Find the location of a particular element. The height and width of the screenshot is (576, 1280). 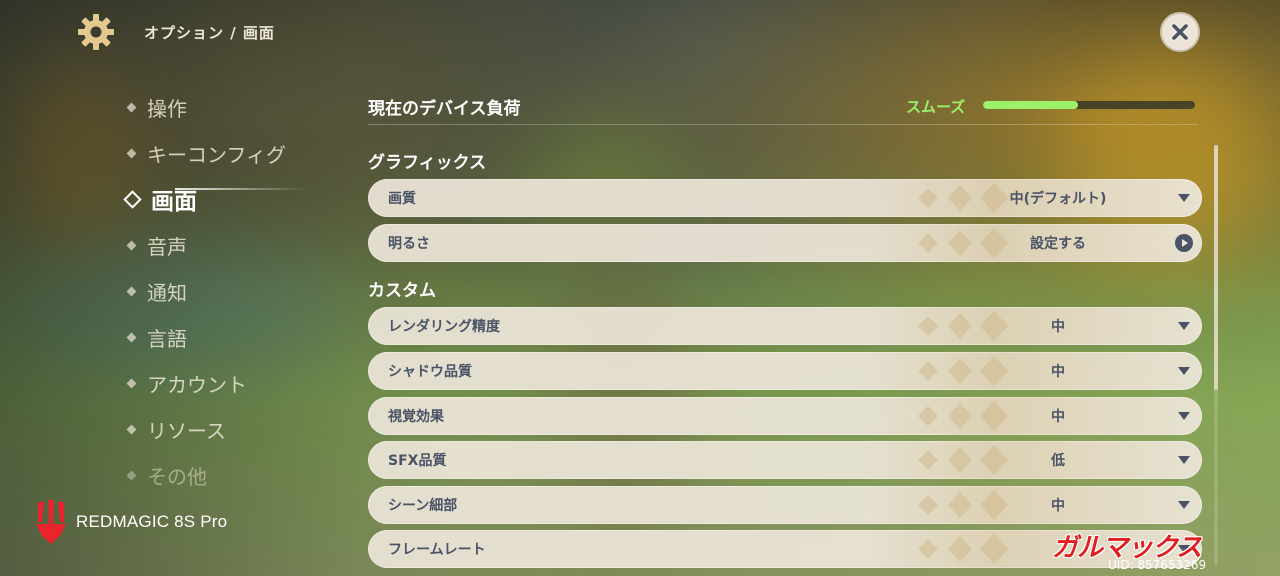

redmagic-logo-icon is located at coordinates (51, 522).